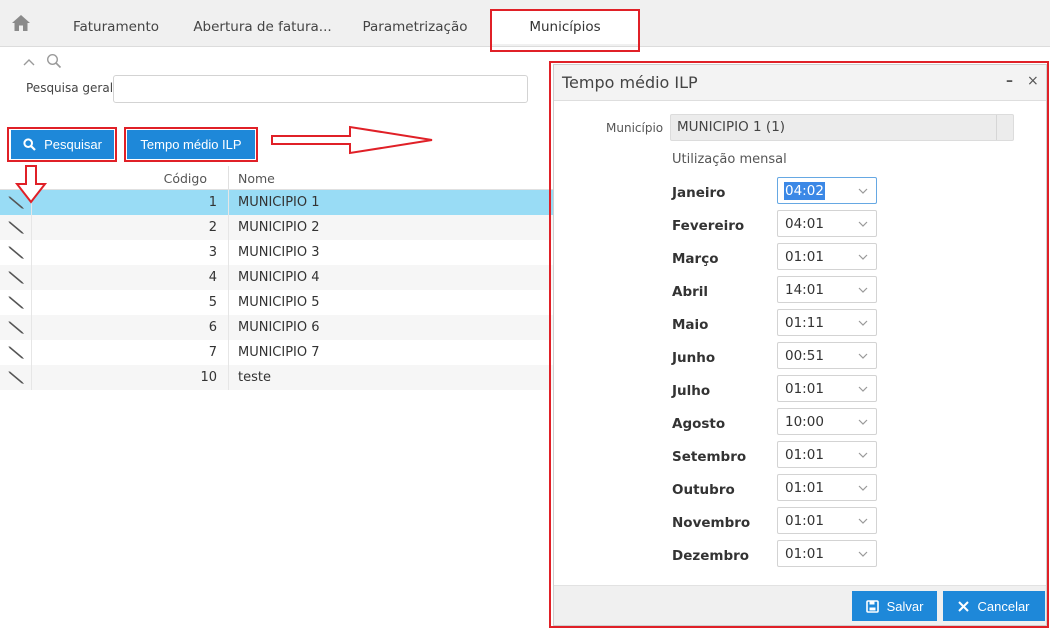  I want to click on pesquisar-label: Pesquisar, so click(73, 144).